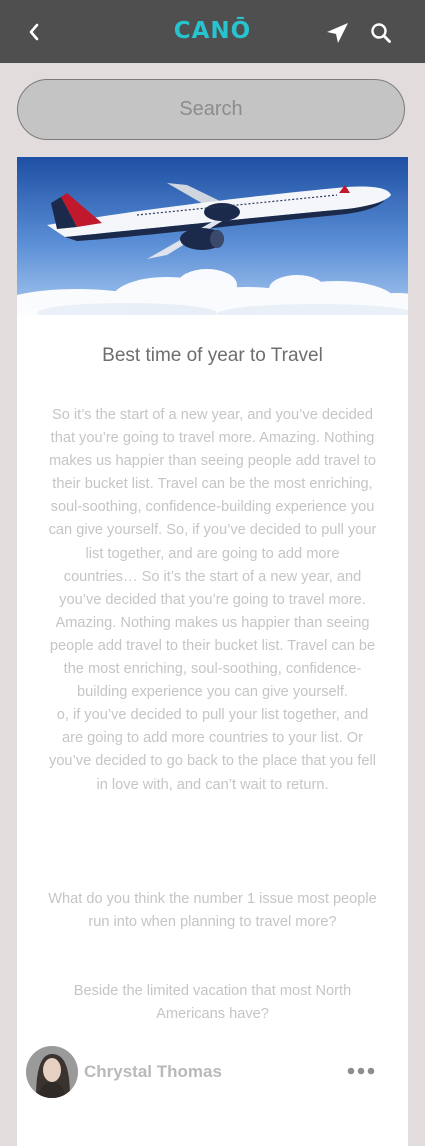 The height and width of the screenshot is (1146, 425). What do you see at coordinates (211, 109) in the screenshot?
I see `search-input` at bounding box center [211, 109].